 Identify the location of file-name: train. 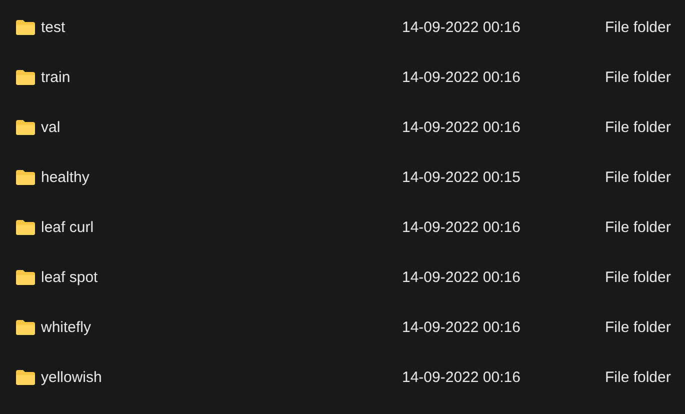
(55, 77).